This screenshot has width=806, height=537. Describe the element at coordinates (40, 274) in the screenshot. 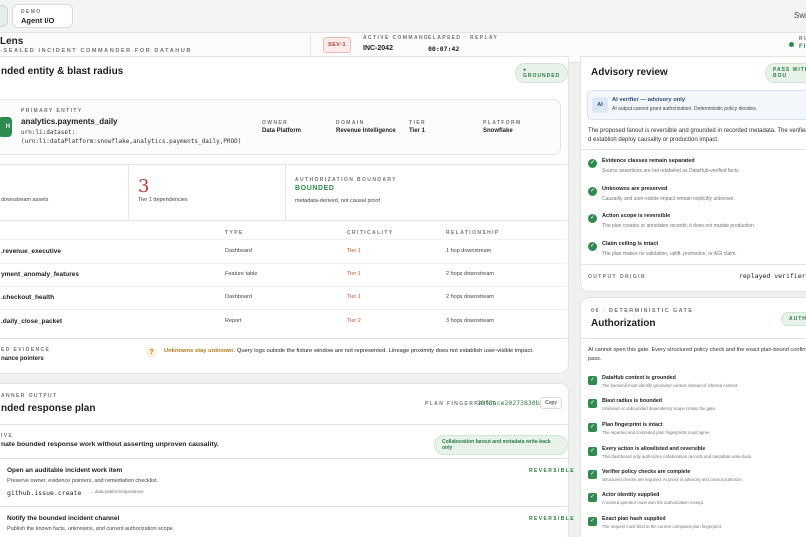

I see `asset-name: yment_anomaly_features` at that location.